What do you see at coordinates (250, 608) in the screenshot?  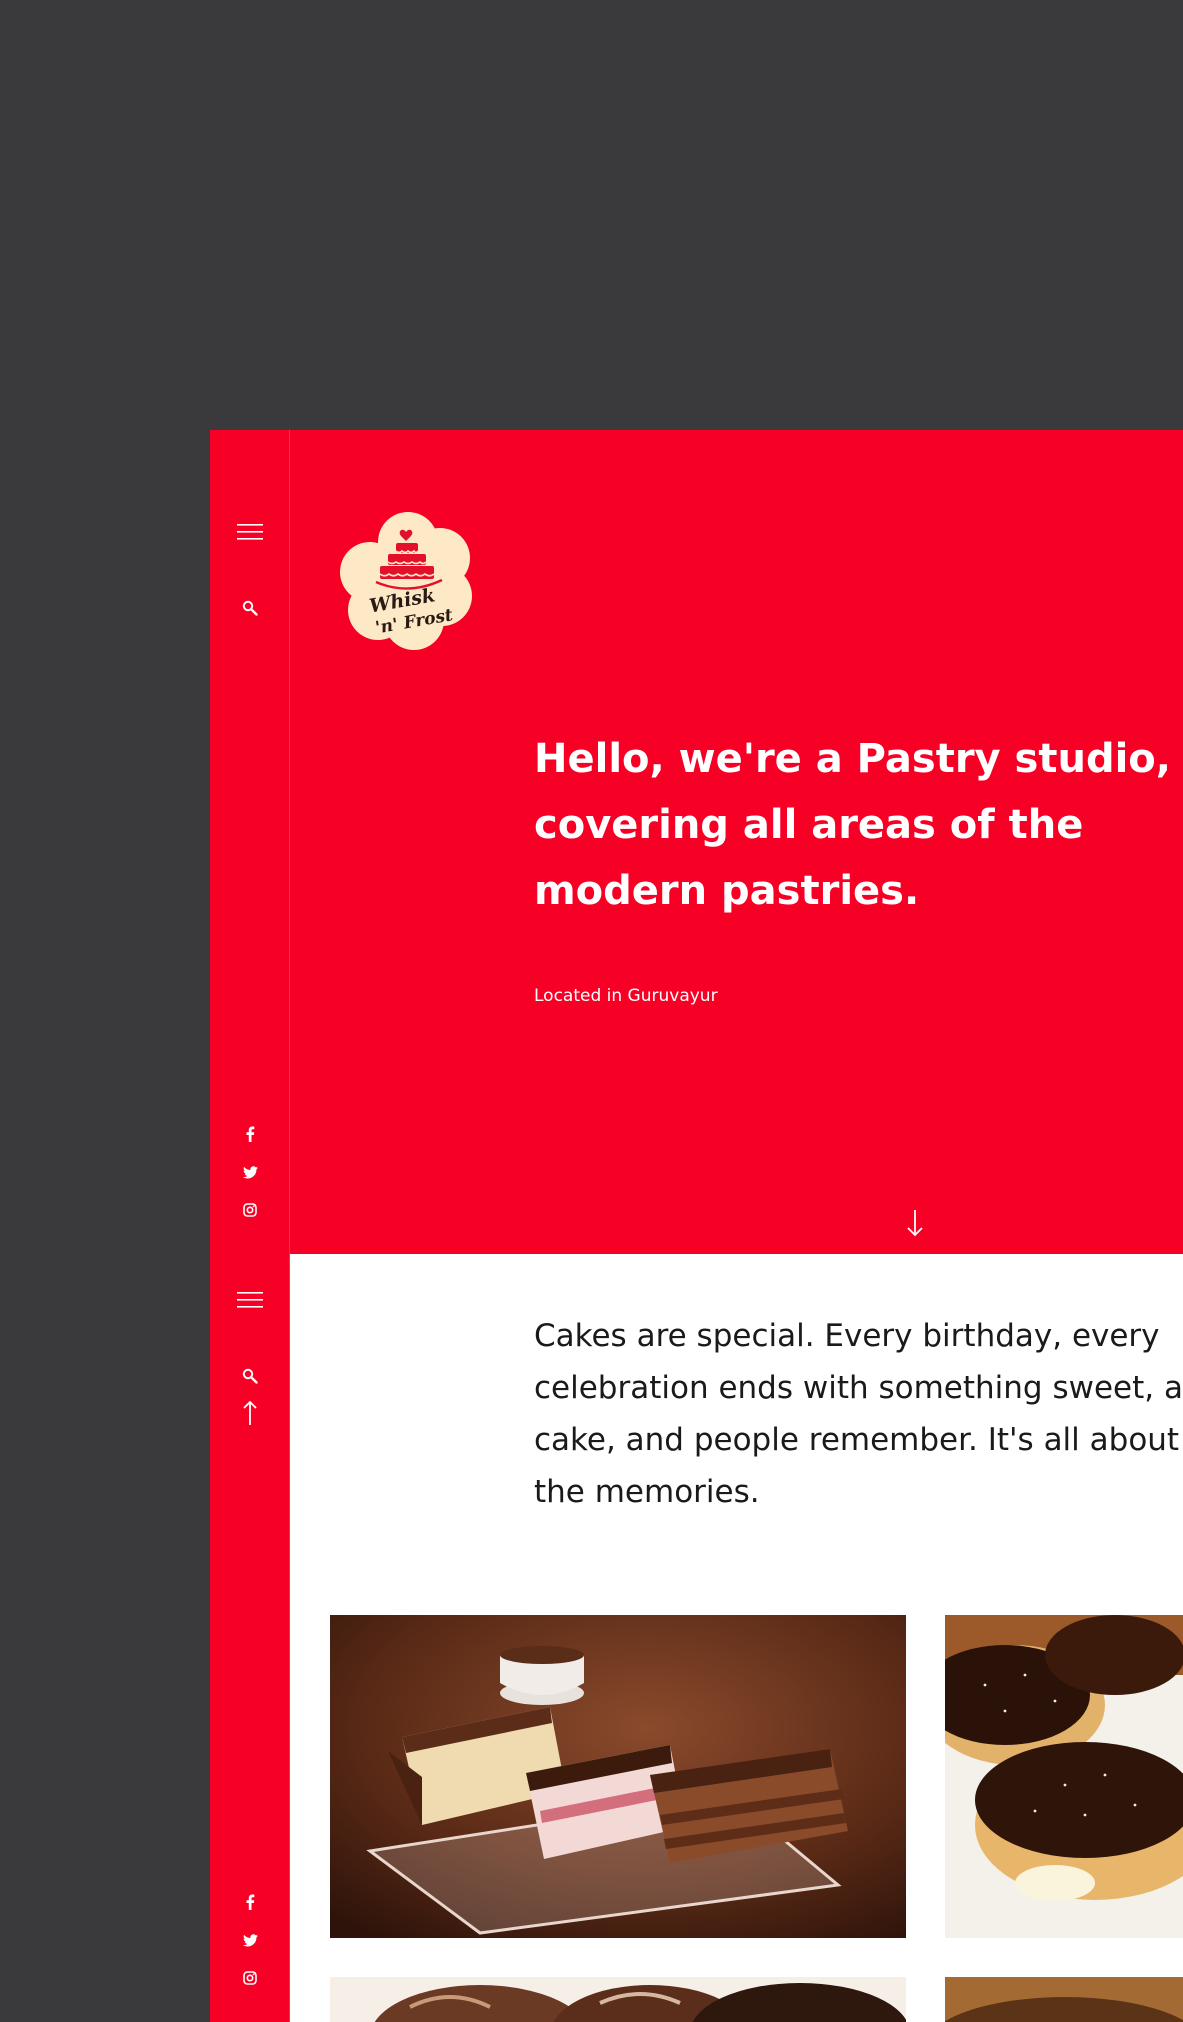 I see `search-icon` at bounding box center [250, 608].